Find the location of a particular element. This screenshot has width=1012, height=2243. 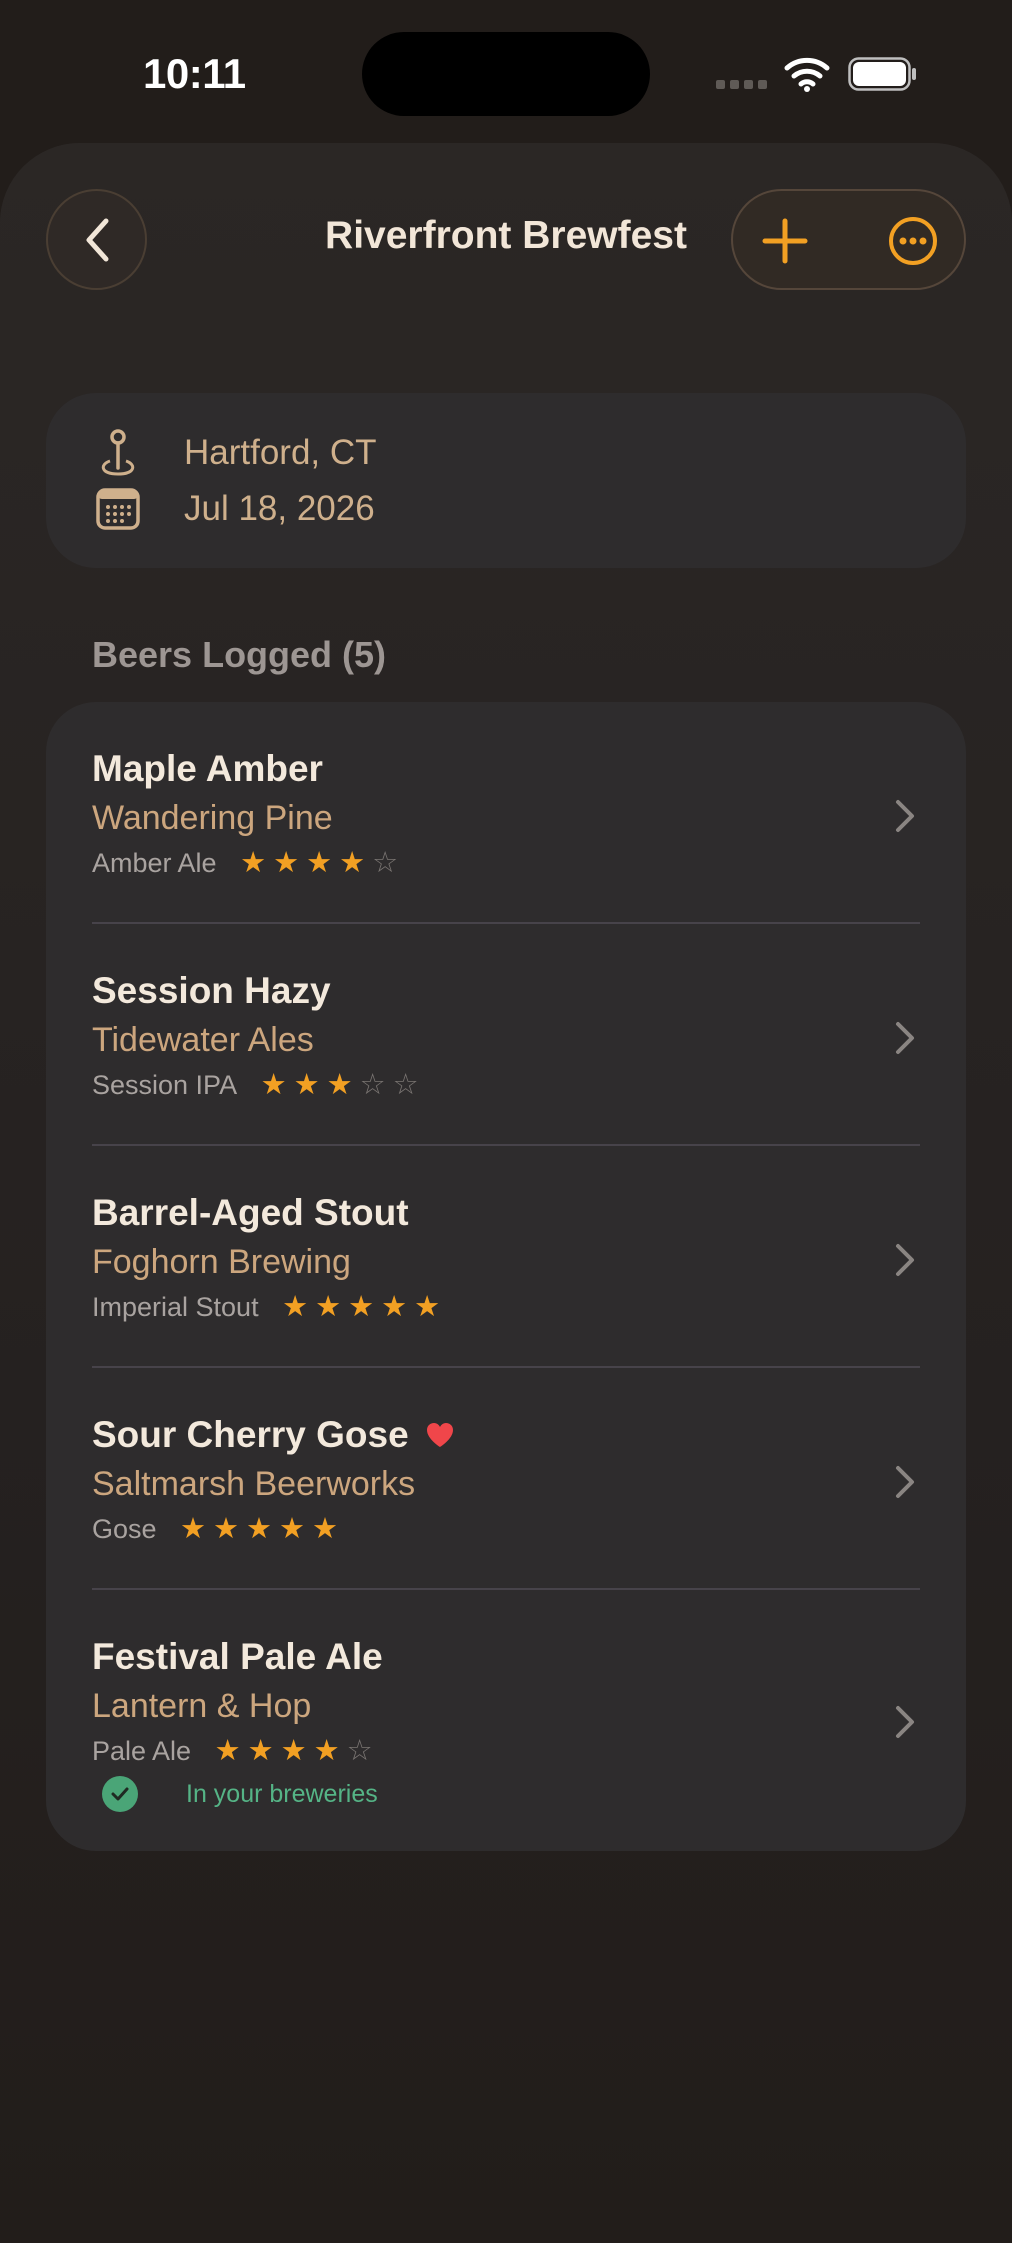

event-location-row: Hartford, CT is located at coordinates (235, 453).